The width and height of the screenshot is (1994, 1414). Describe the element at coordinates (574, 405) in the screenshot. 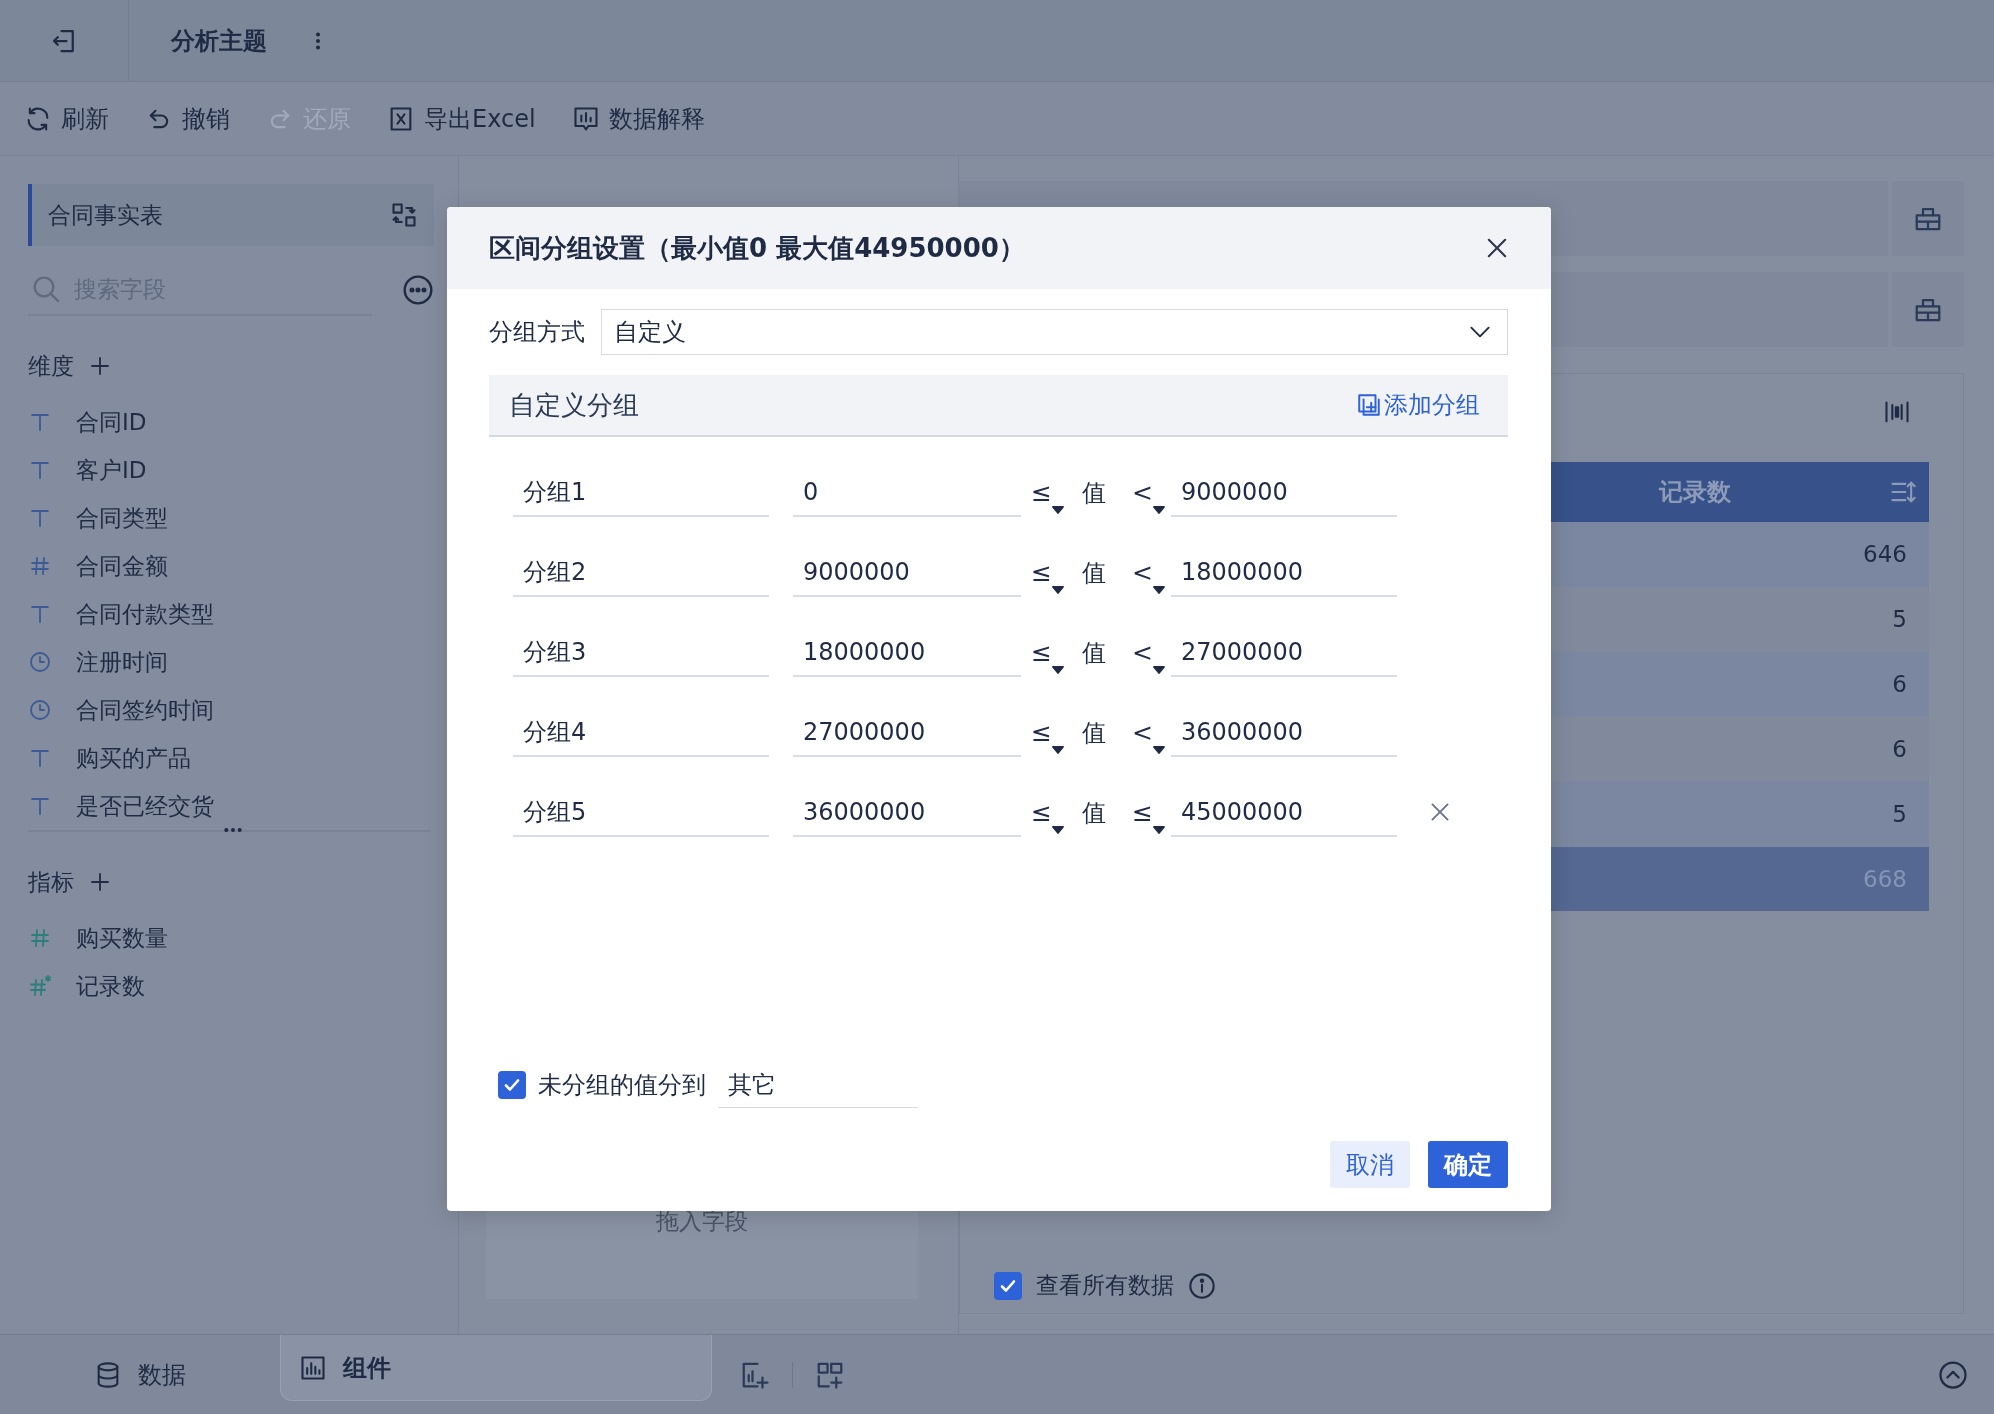

I see `section-title: 自定义分组` at that location.